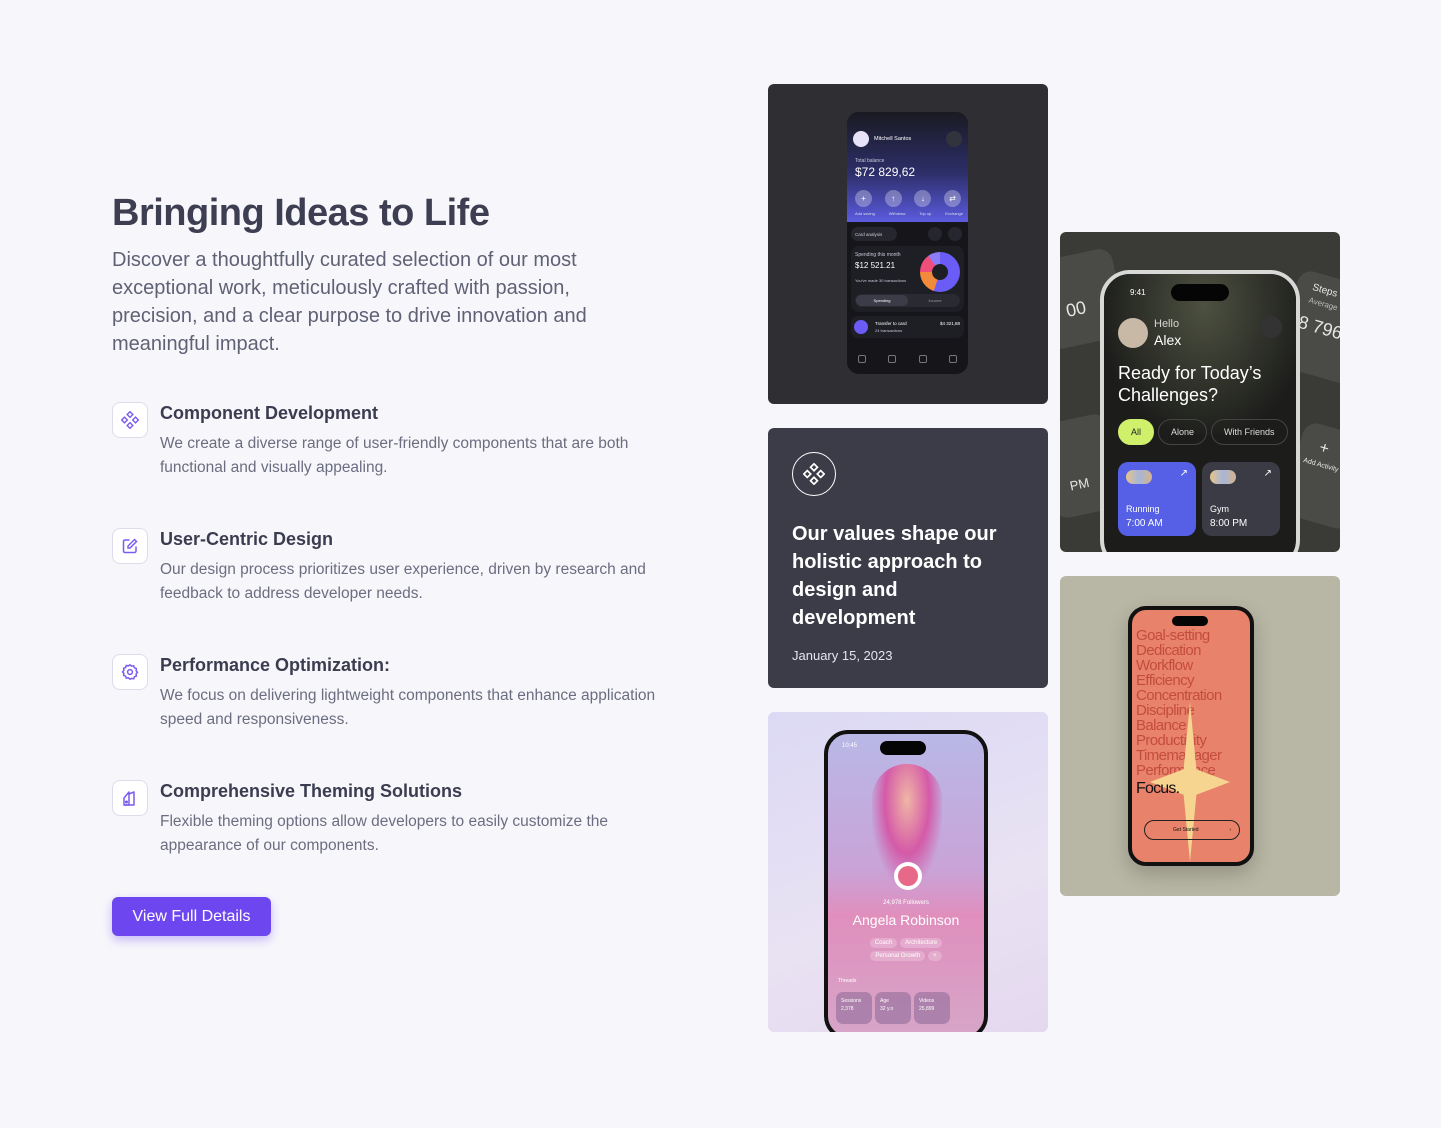  What do you see at coordinates (1168, 340) in the screenshot?
I see `user-name: Alex` at bounding box center [1168, 340].